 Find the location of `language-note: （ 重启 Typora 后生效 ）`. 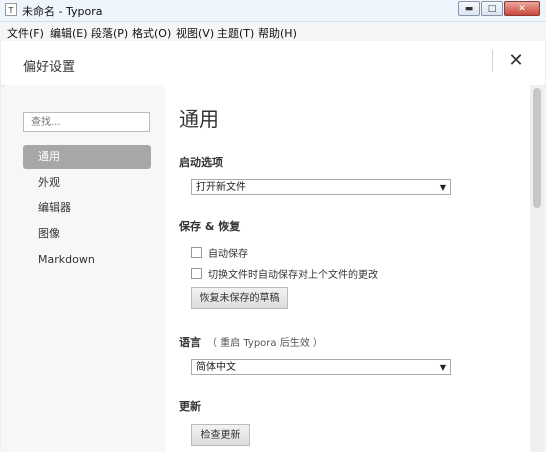

language-note: （ 重启 Typora 后生效 ） is located at coordinates (265, 343).